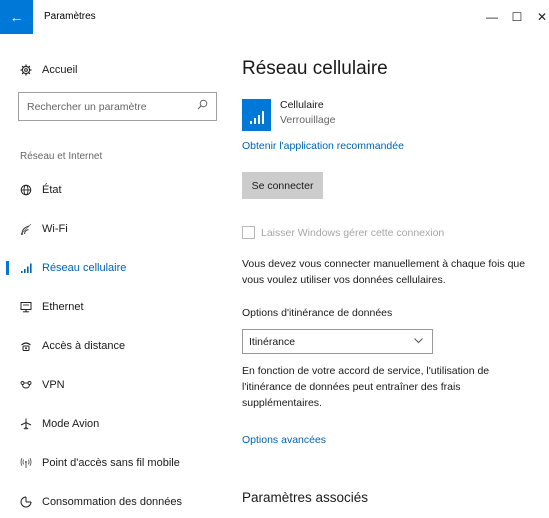 This screenshot has width=549, height=518. I want to click on auto-manage-option: Laisser Windows gérer cette connexion, so click(343, 232).